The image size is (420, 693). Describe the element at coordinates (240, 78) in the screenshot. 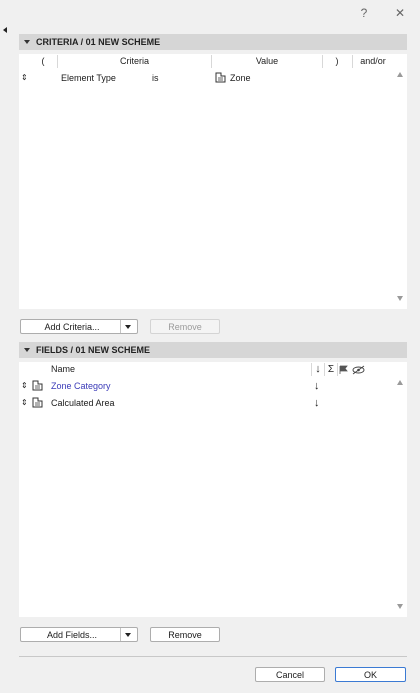

I see `criteria-value: Zone` at that location.